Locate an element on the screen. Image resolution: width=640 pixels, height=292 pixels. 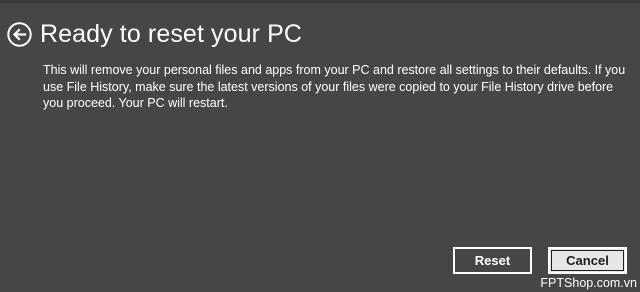
back-button is located at coordinates (19, 34).